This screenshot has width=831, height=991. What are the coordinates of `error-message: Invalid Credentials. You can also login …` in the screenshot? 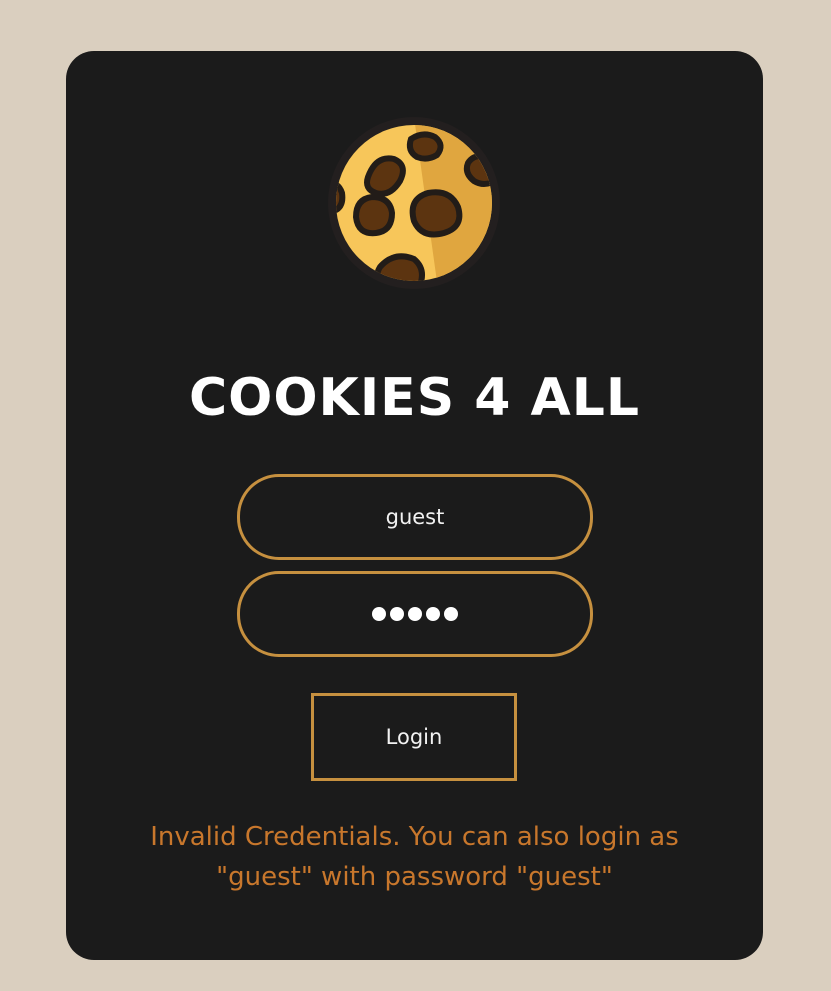 It's located at (414, 857).